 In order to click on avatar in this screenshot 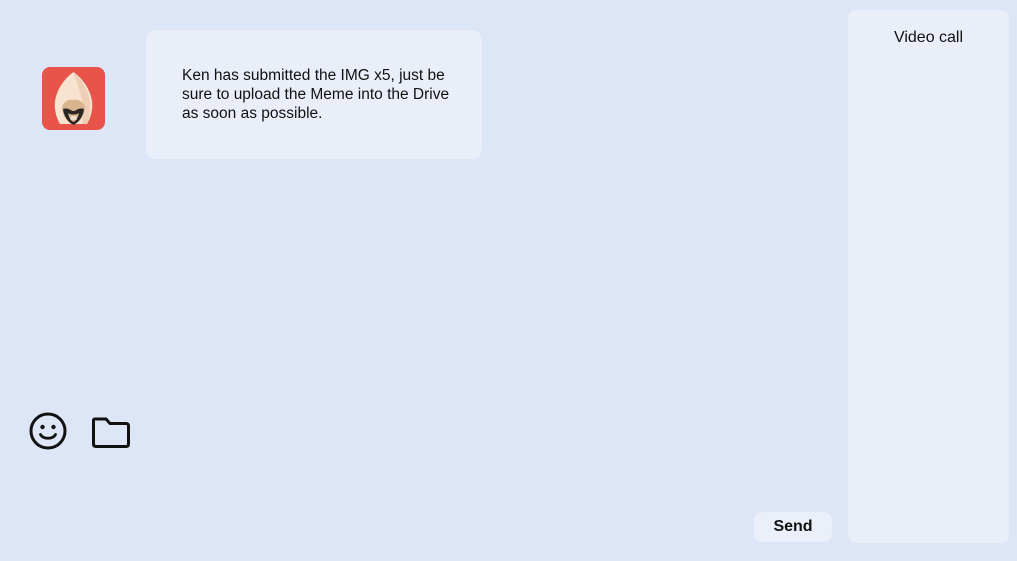, I will do `click(73, 98)`.